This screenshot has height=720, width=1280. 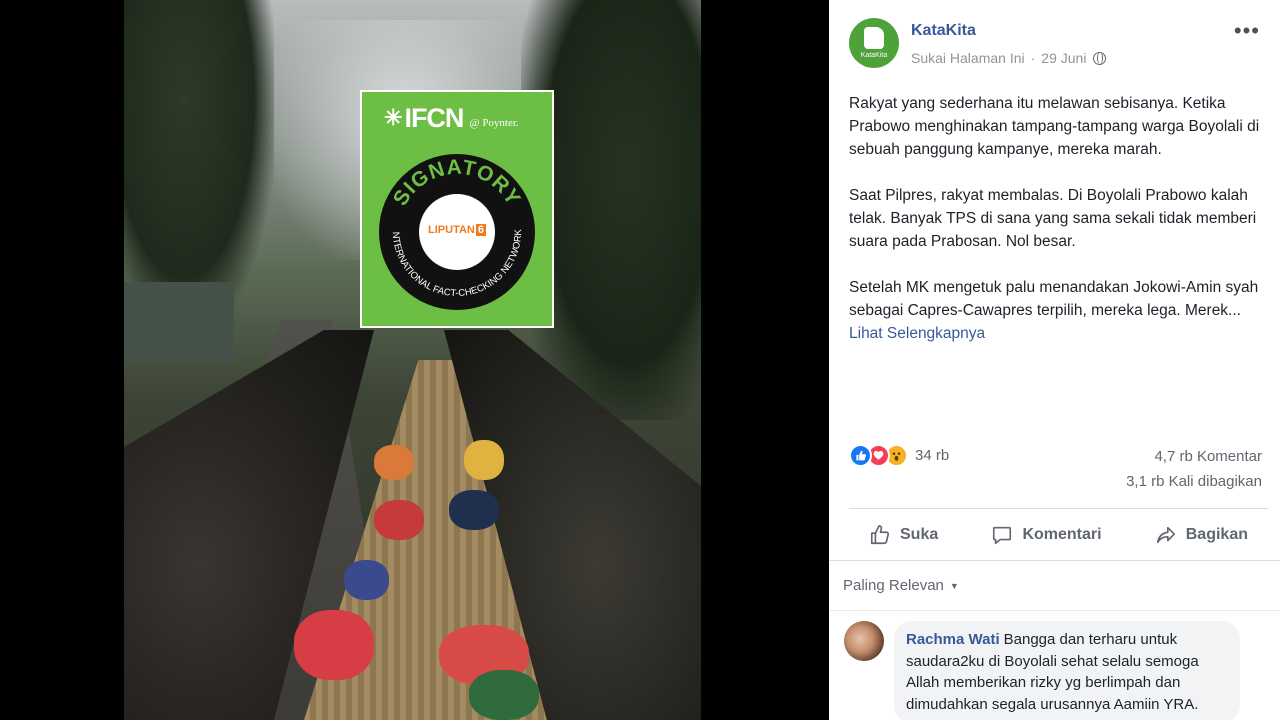 I want to click on page-avatar: KataKita, so click(x=874, y=43).